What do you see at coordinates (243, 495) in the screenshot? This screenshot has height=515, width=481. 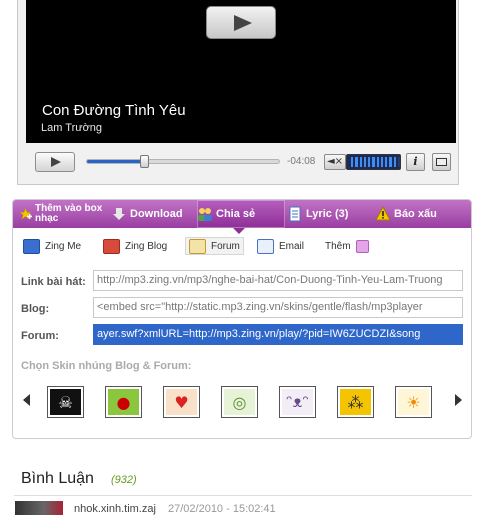 I see `divider` at bounding box center [243, 495].